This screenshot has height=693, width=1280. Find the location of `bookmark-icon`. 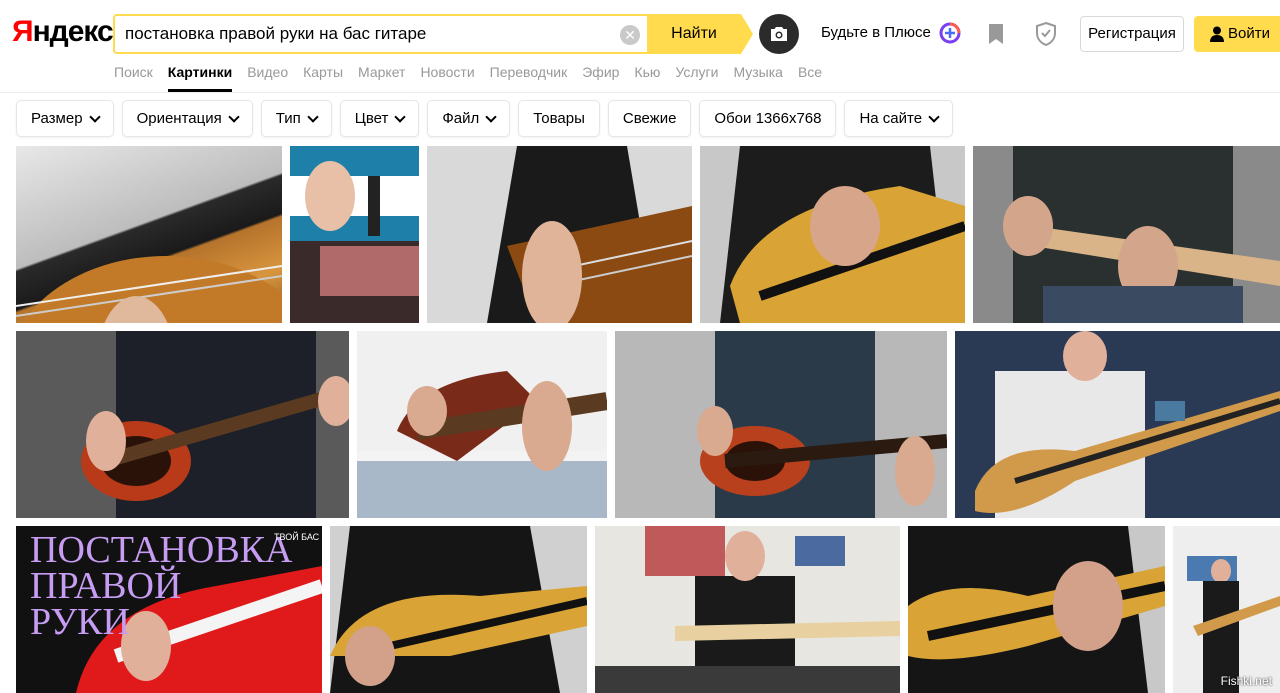

bookmark-icon is located at coordinates (996, 34).